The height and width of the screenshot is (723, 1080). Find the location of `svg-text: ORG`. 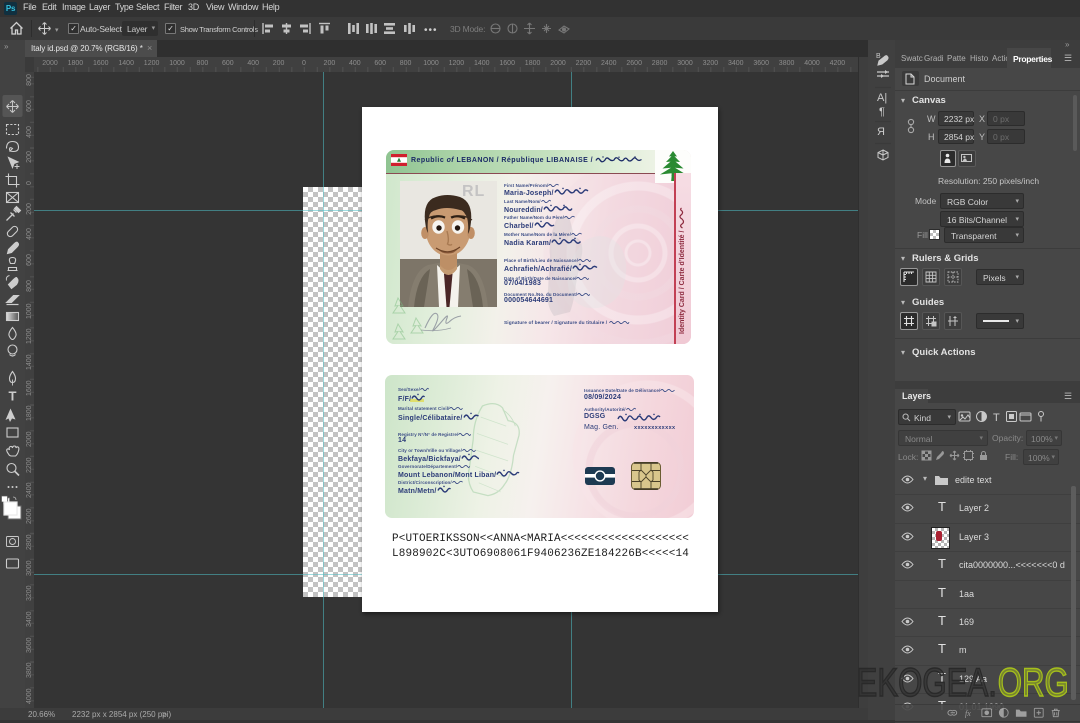

svg-text: ORG is located at coordinates (1033, 682).